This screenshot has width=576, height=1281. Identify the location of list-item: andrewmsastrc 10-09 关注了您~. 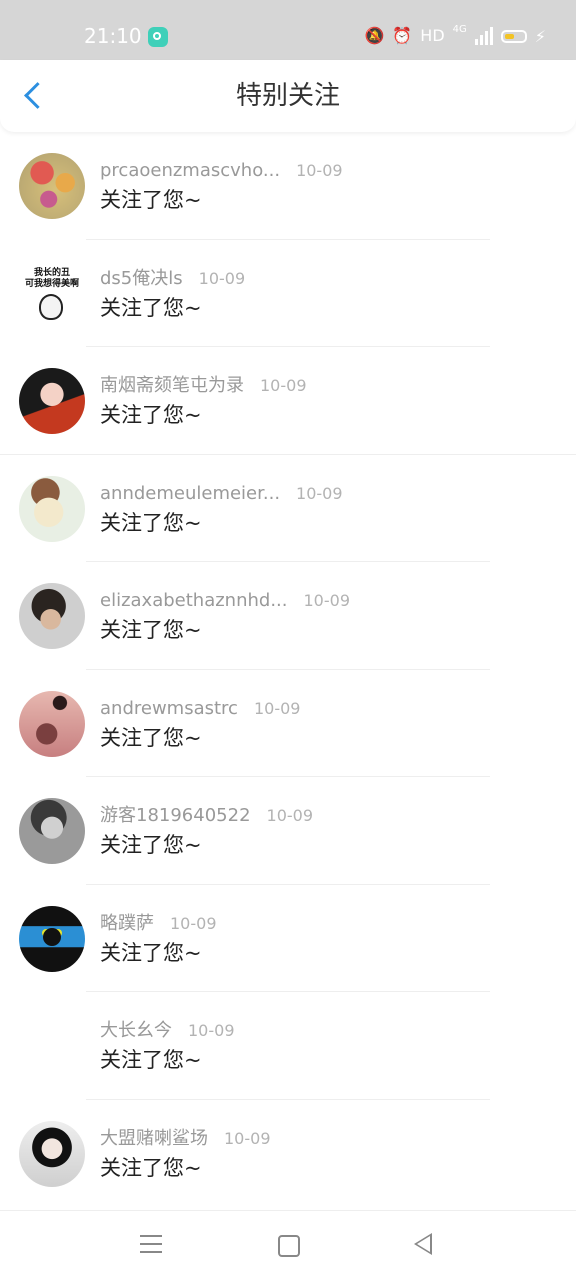
(288, 723).